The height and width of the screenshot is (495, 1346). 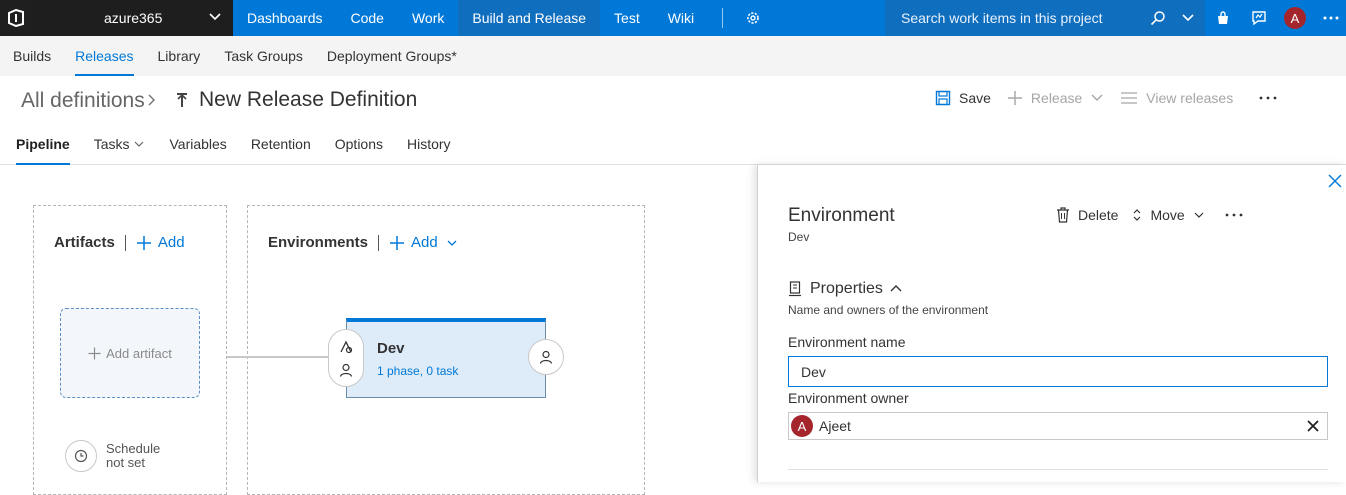 I want to click on tab-history: History, so click(x=429, y=144).